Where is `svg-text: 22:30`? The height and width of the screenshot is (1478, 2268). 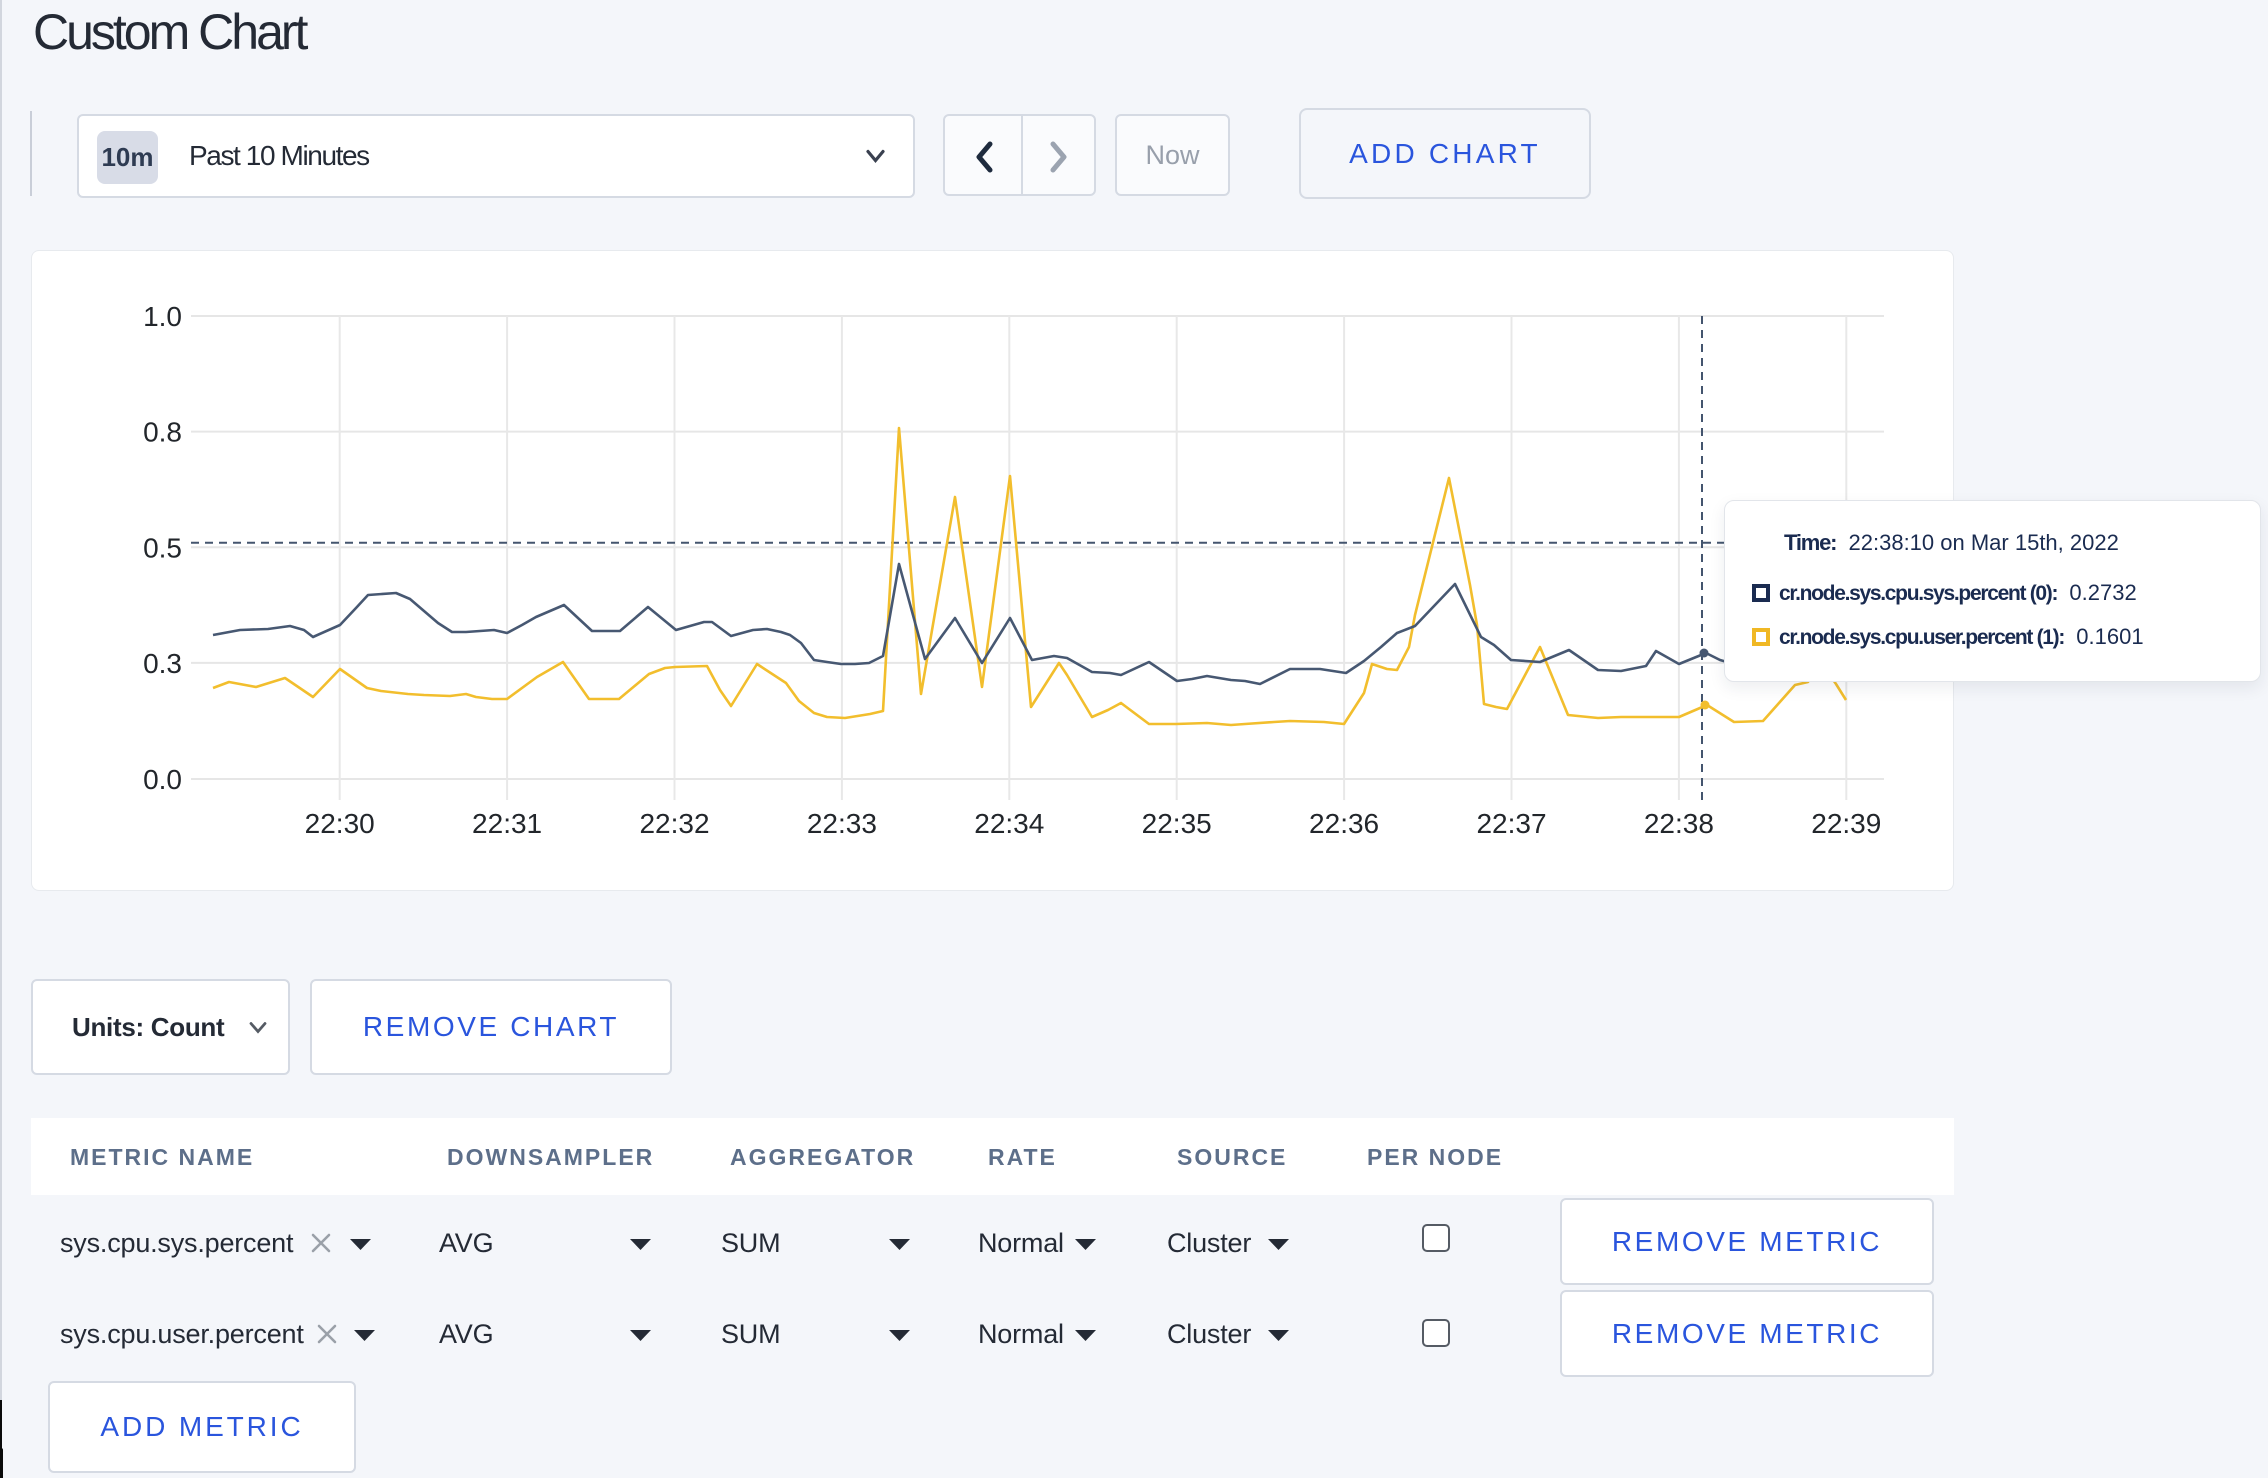
svg-text: 22:30 is located at coordinates (340, 823).